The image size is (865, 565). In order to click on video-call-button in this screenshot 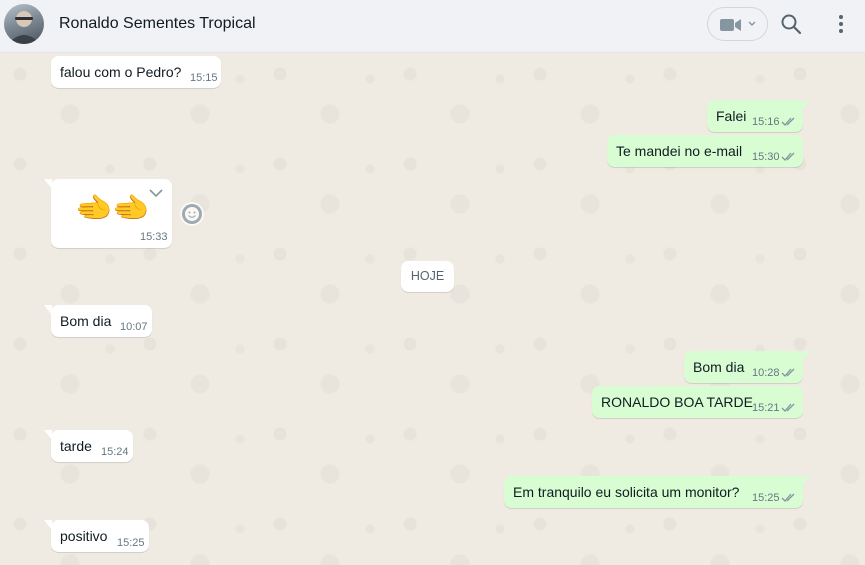, I will do `click(737, 24)`.